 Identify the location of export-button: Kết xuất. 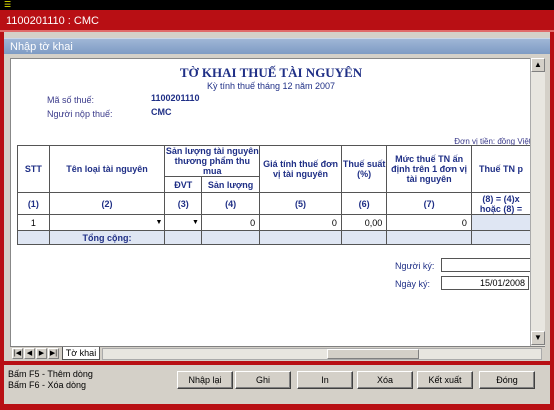
(445, 380).